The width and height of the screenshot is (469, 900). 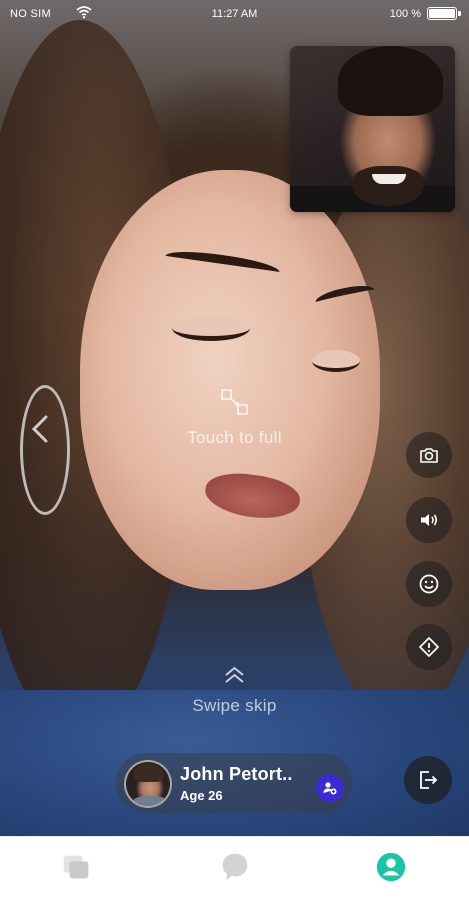 What do you see at coordinates (234, 674) in the screenshot?
I see `chevrons-up-icon` at bounding box center [234, 674].